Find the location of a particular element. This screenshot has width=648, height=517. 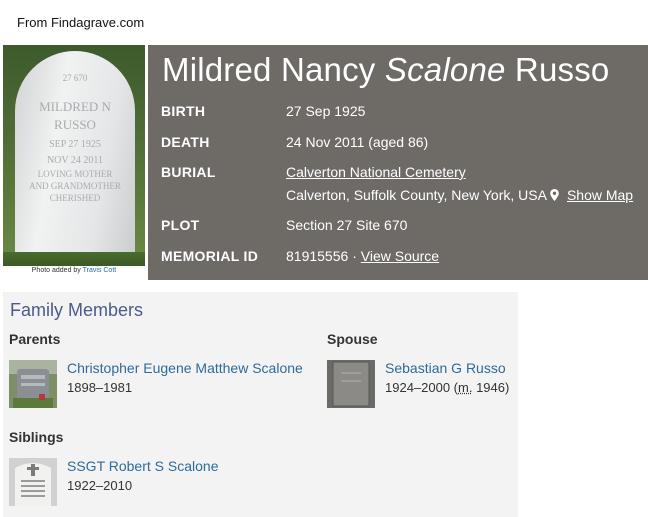

stone-epitaph-1: Loving mother is located at coordinates (75, 174).